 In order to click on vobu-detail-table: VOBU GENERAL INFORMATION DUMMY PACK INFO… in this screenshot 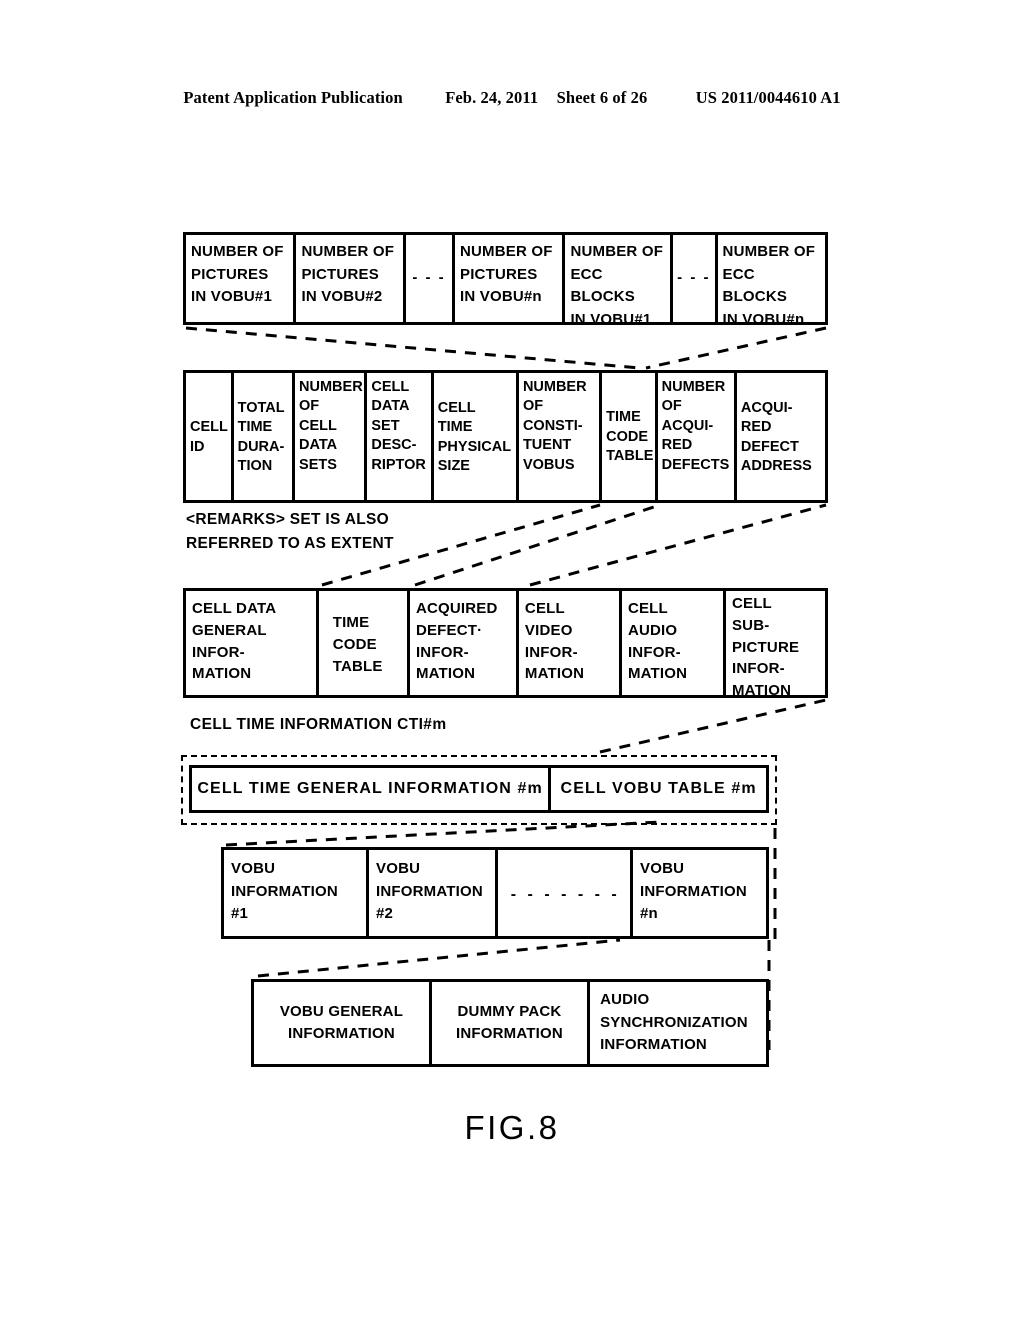, I will do `click(510, 1023)`.